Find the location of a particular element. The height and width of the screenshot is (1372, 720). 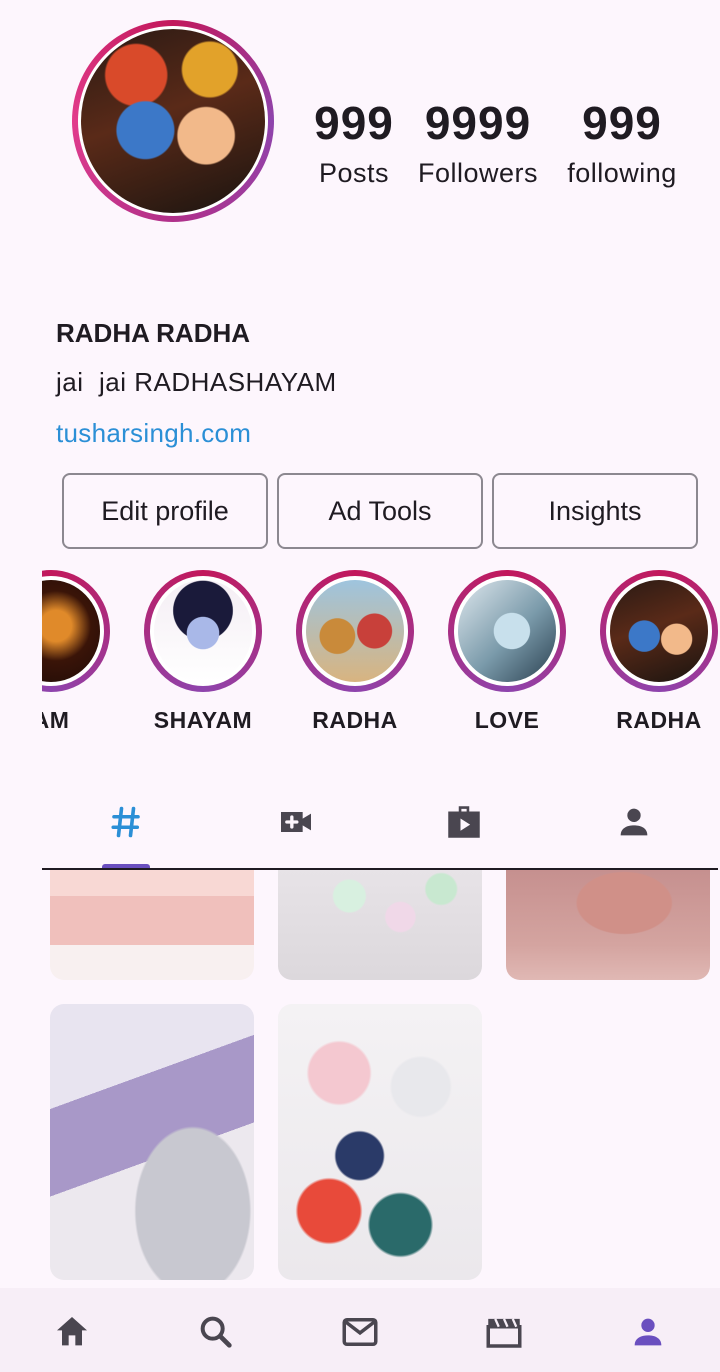

profile-icon is located at coordinates (648, 1332).